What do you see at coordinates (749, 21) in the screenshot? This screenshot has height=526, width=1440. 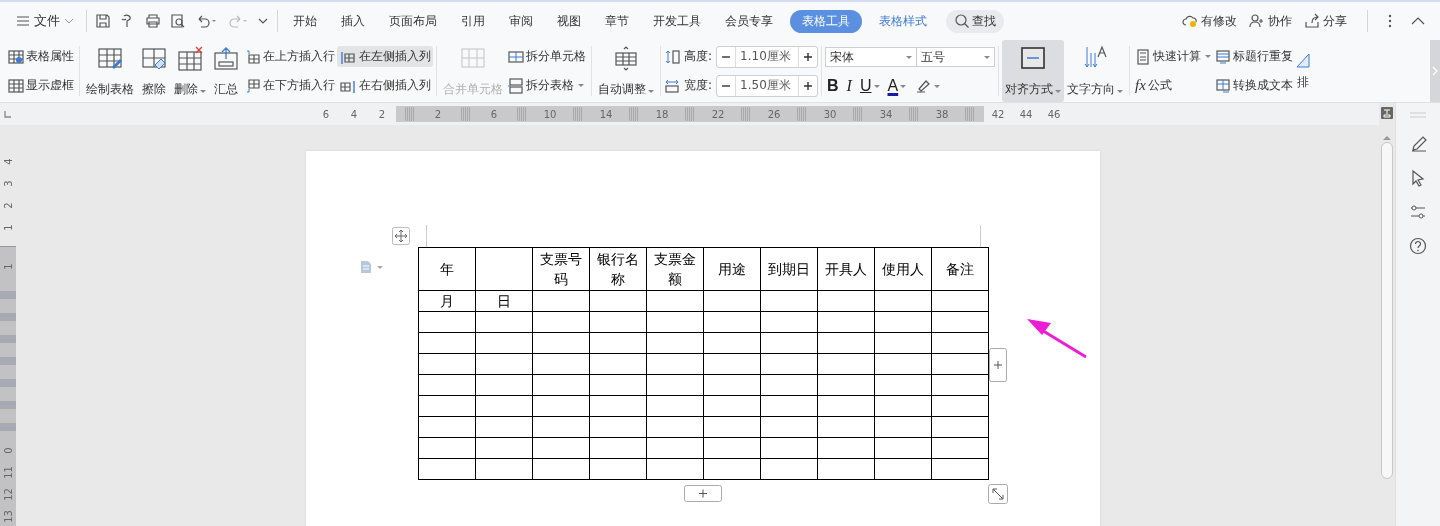 I see `ribbon-tab: 会员专享` at bounding box center [749, 21].